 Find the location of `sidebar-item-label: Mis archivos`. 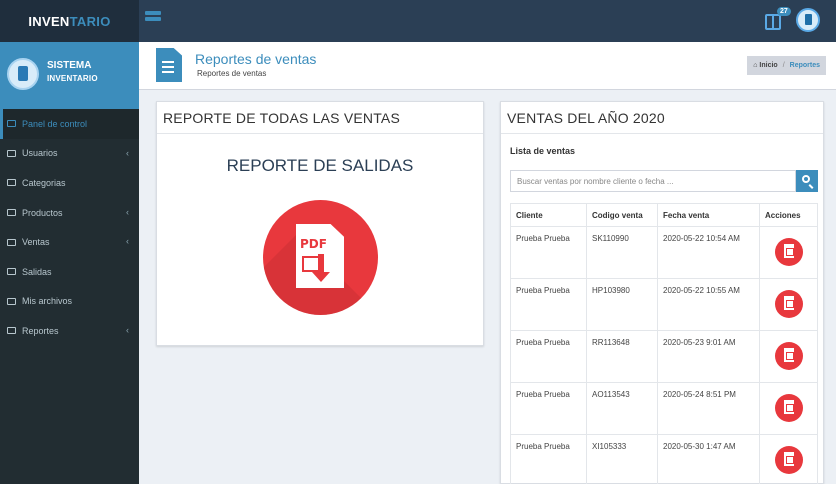

sidebar-item-label: Mis archivos is located at coordinates (47, 301).